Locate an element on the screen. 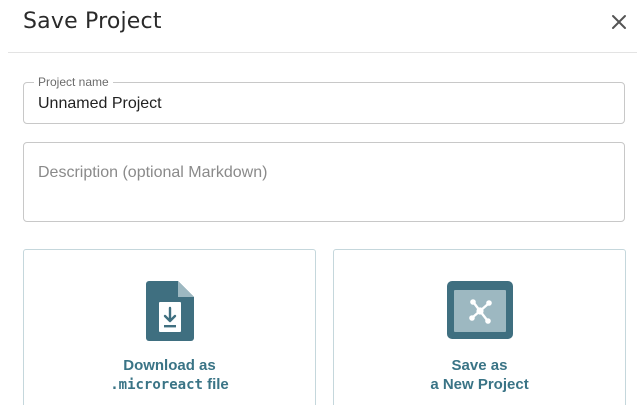 The image size is (637, 405). save-new-project-label: Save as a New Project is located at coordinates (479, 375).